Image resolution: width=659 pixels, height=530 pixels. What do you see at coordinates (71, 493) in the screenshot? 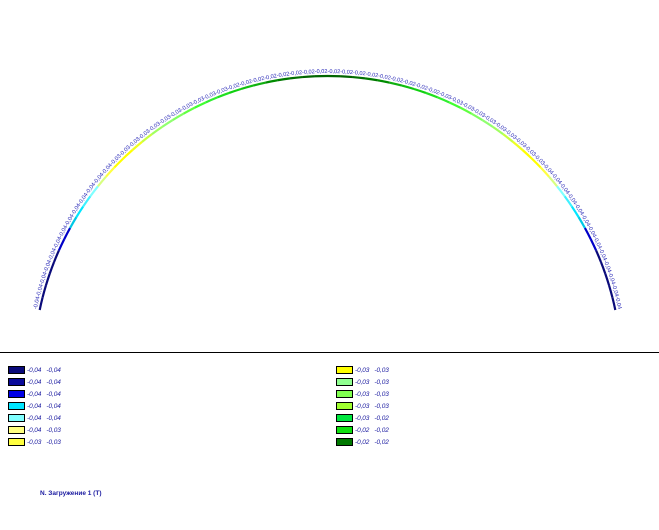
I see `load-case-caption: N. Загружение 1 (Т)` at bounding box center [71, 493].